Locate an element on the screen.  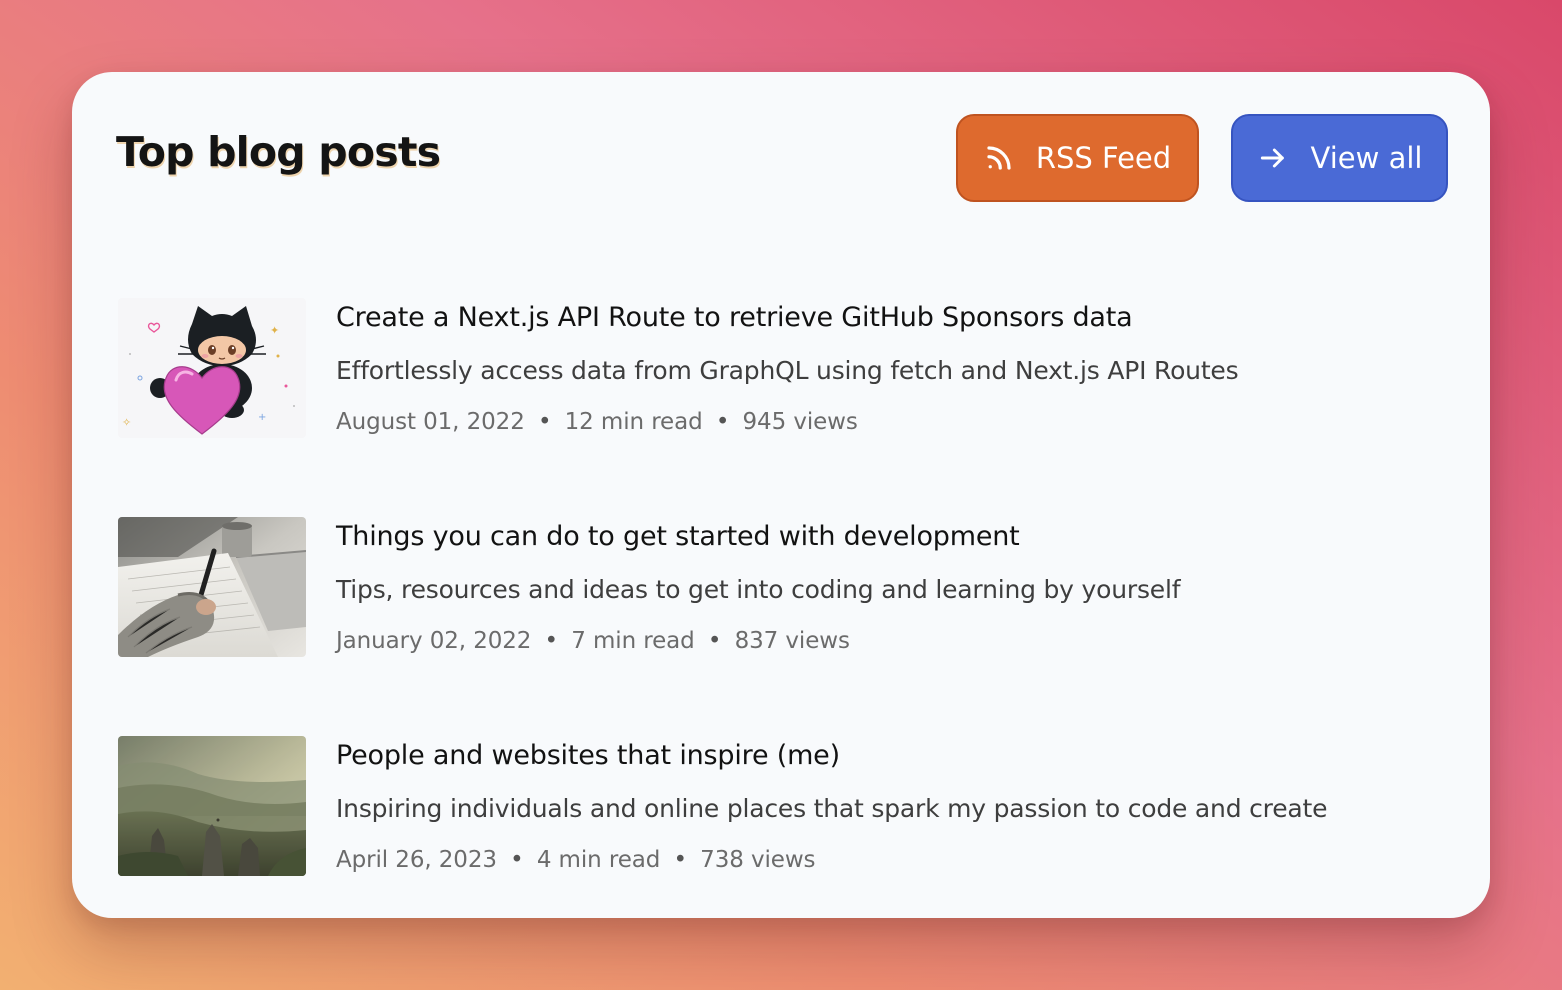
rss-icon is located at coordinates (999, 158).